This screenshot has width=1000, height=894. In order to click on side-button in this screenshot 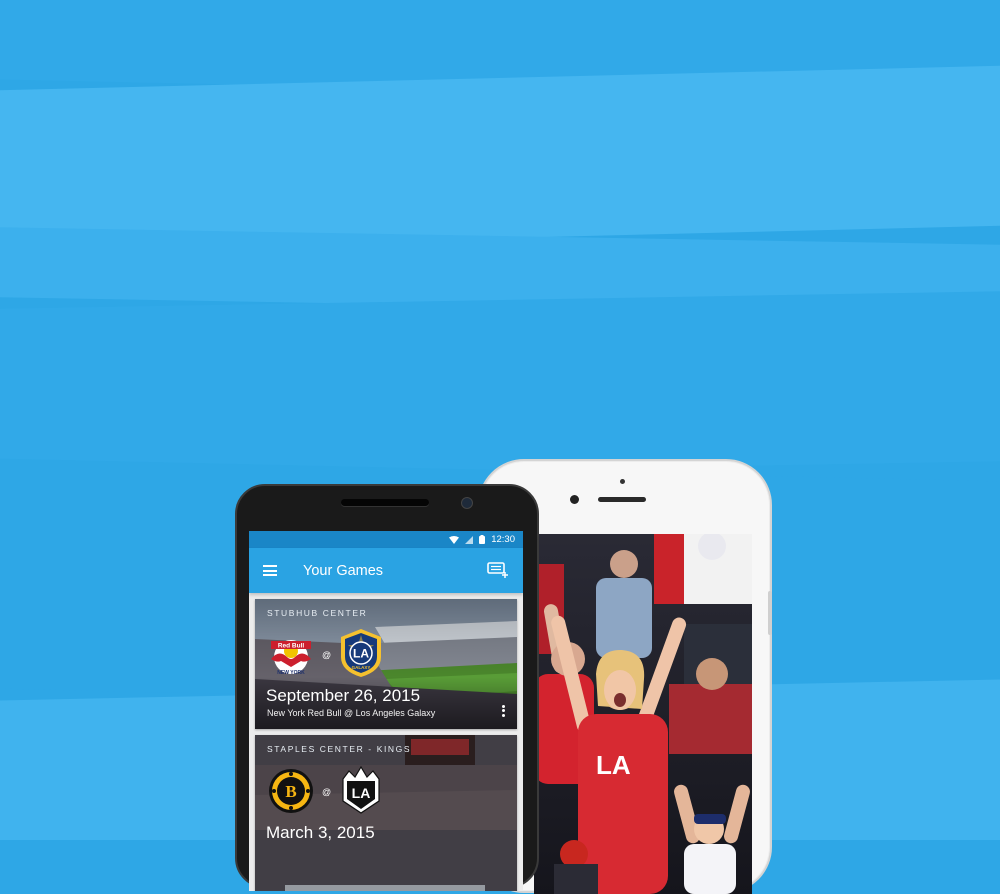, I will do `click(770, 613)`.